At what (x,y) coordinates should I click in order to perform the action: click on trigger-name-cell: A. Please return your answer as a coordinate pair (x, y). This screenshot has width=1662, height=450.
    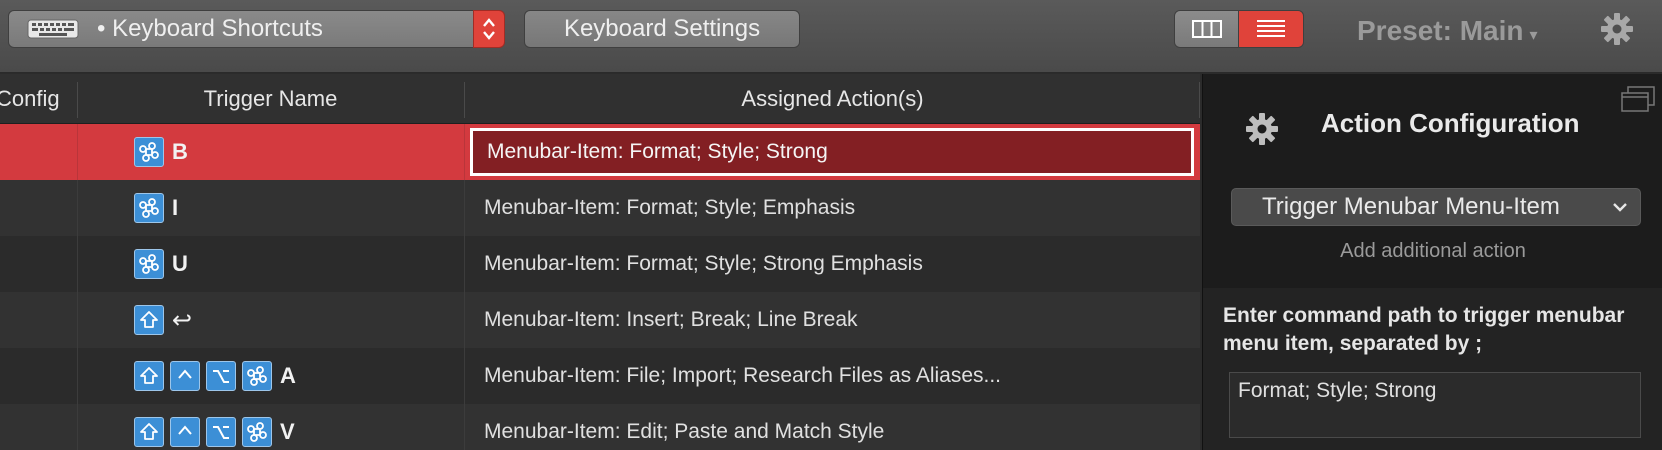
    Looking at the image, I should click on (215, 376).